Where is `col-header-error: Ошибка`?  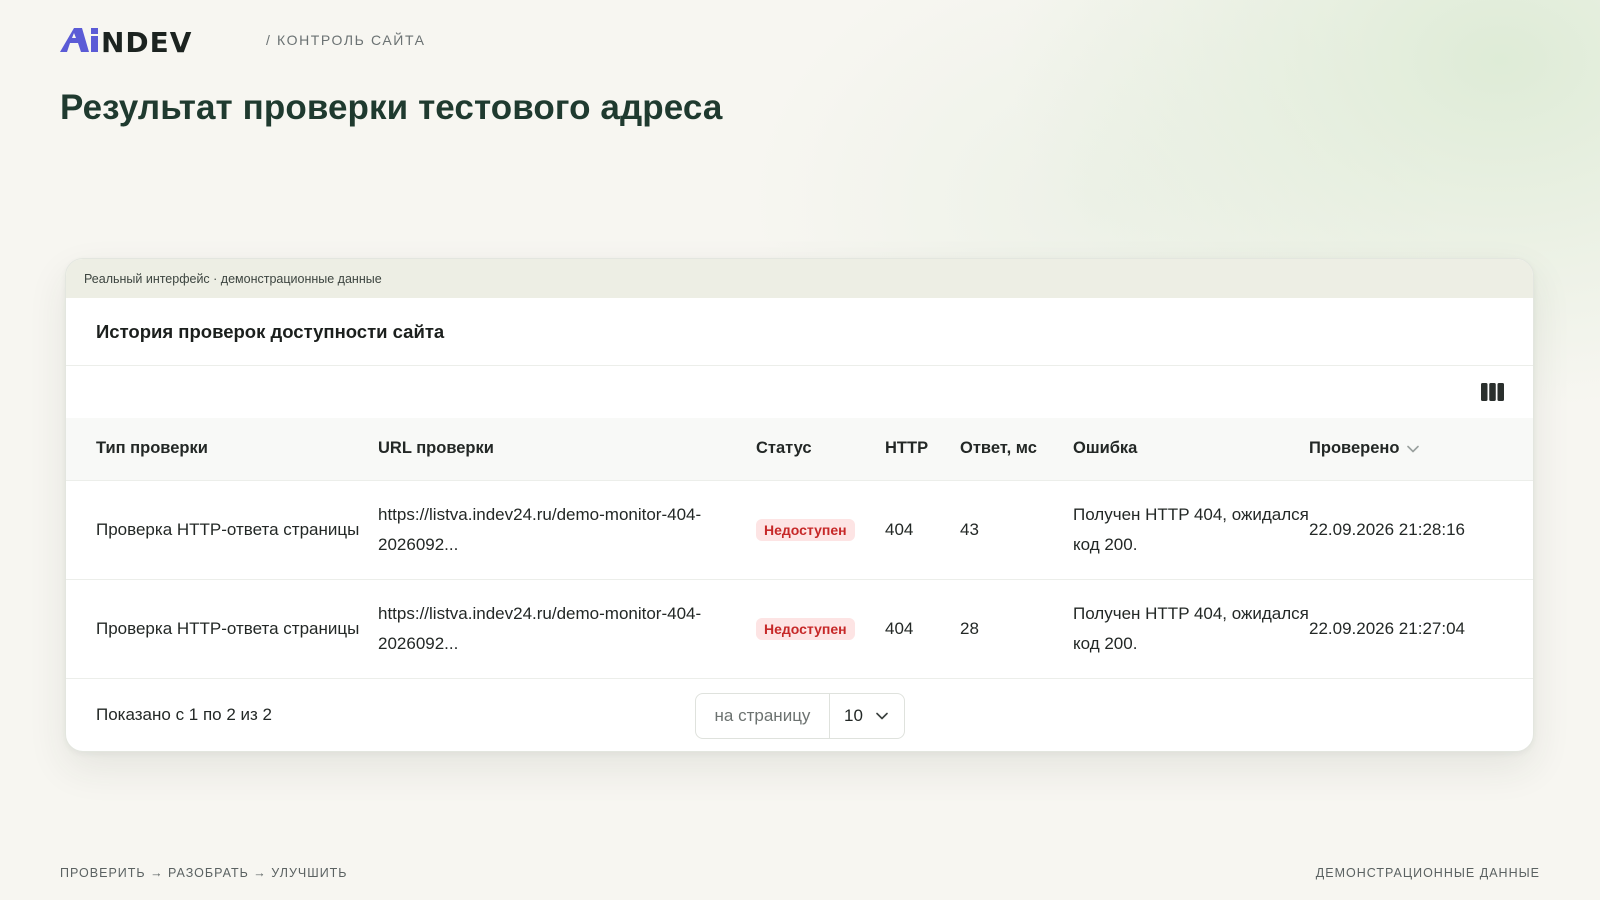 col-header-error: Ошибка is located at coordinates (1191, 449).